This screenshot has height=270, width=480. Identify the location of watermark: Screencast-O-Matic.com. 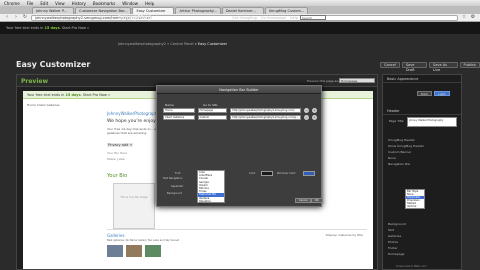
(411, 266).